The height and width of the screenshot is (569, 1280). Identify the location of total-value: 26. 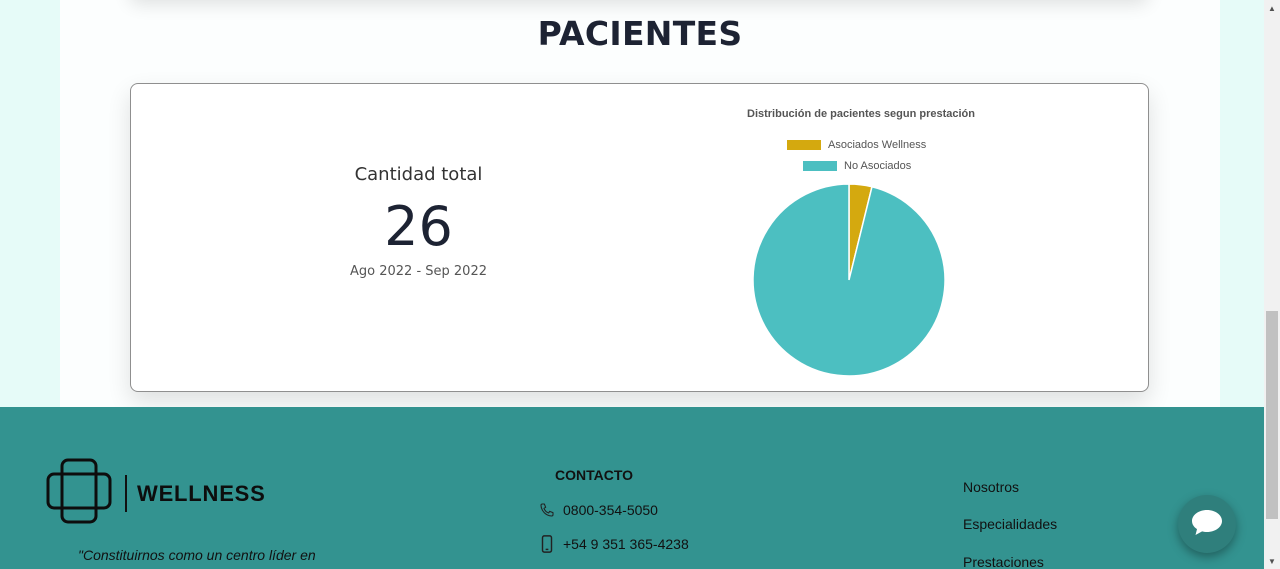
(418, 226).